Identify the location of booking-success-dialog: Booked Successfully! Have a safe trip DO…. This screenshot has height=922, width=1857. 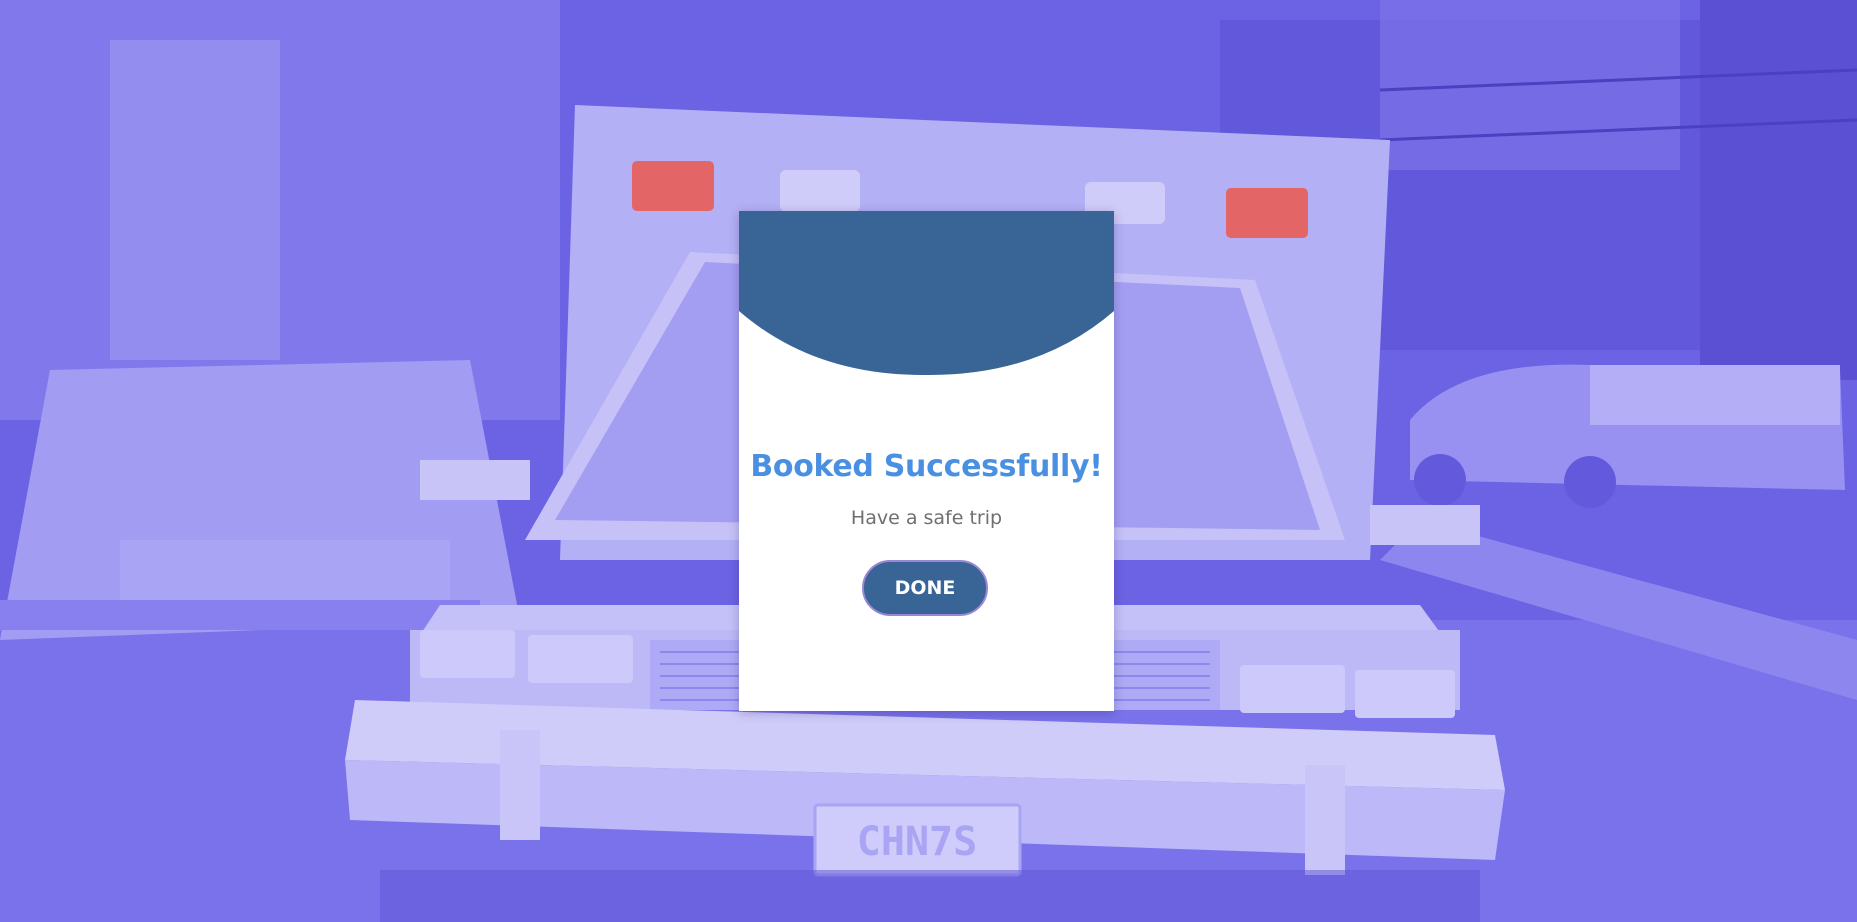
(926, 461).